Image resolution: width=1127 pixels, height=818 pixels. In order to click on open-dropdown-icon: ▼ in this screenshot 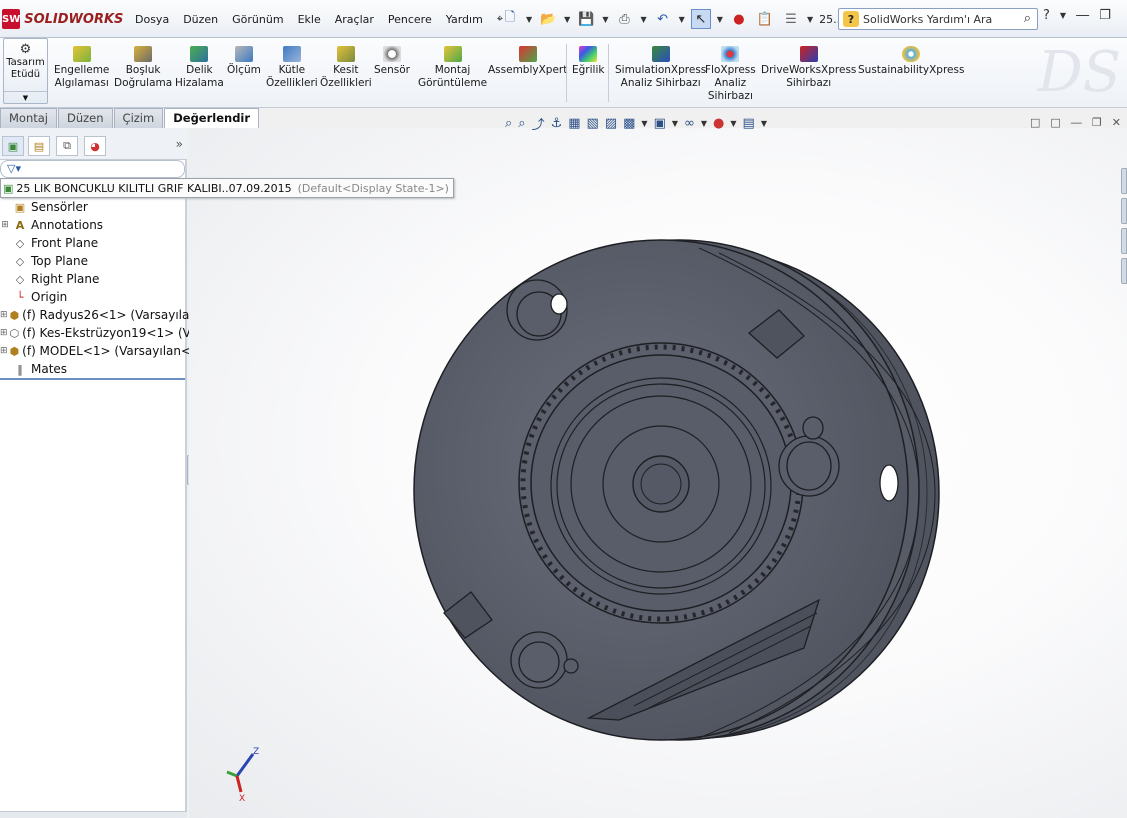, I will do `click(567, 19)`.